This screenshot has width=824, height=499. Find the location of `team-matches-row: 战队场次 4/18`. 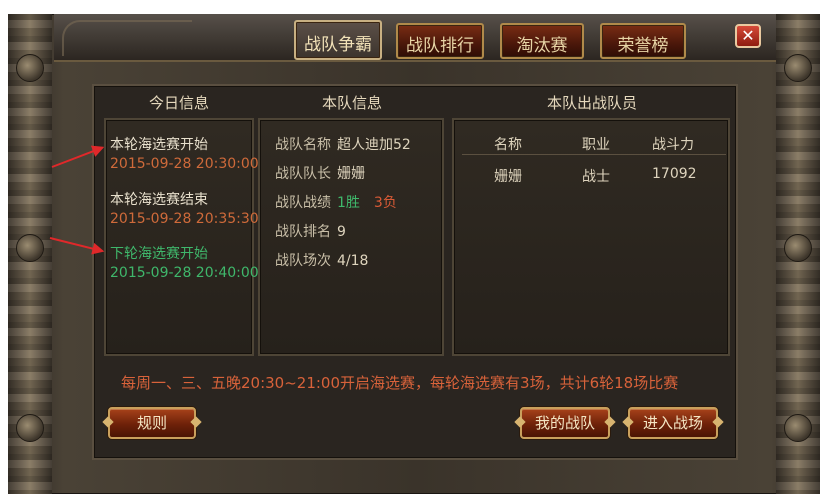

team-matches-row: 战队场次 4/18 is located at coordinates (321, 260).